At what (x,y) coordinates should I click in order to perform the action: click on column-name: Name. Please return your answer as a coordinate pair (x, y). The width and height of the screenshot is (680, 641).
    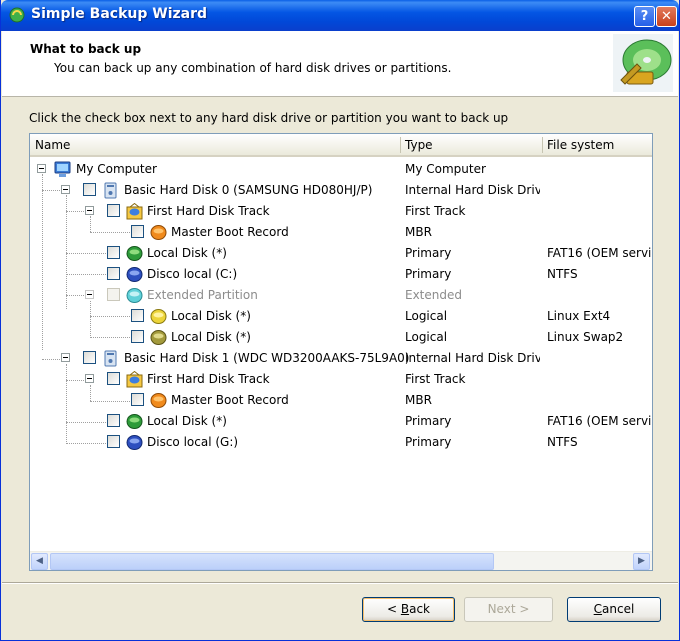
    Looking at the image, I should click on (52, 145).